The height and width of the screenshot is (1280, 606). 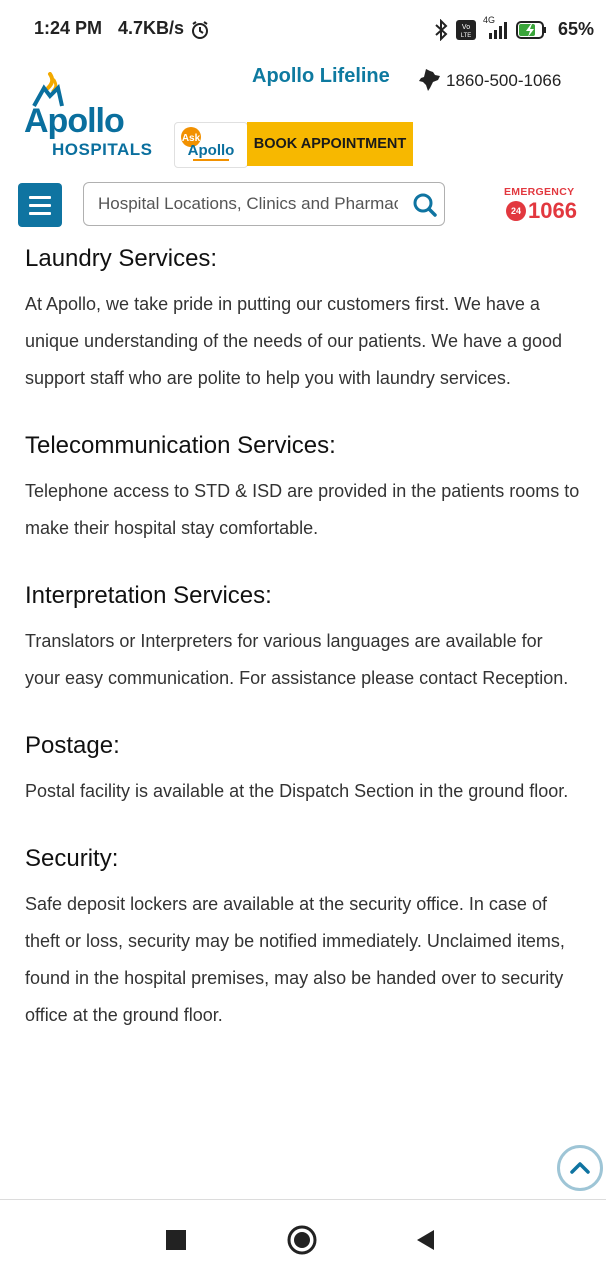 What do you see at coordinates (466, 36) in the screenshot?
I see `svg-text: LTE` at bounding box center [466, 36].